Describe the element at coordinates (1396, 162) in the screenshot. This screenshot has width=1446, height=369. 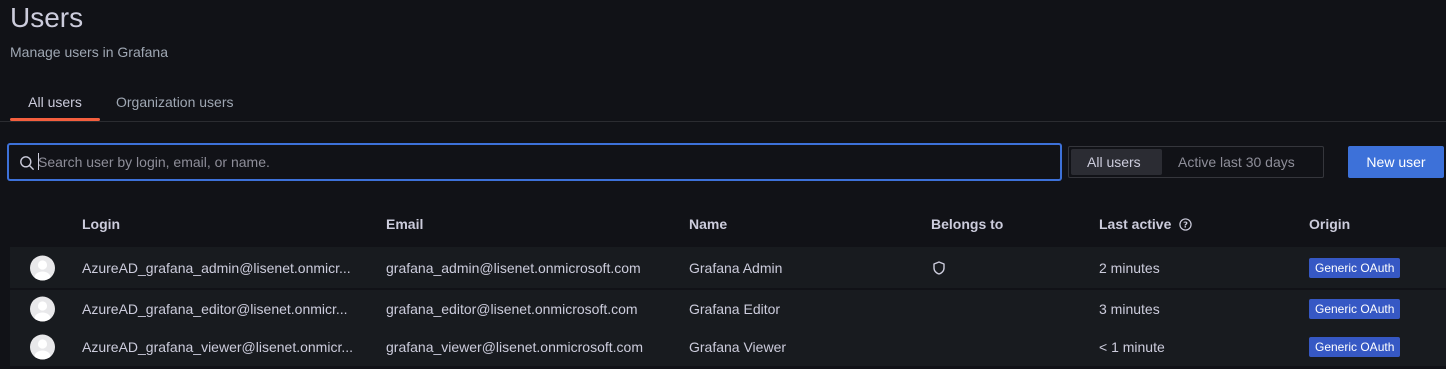
I see `new-user-button: New user` at that location.